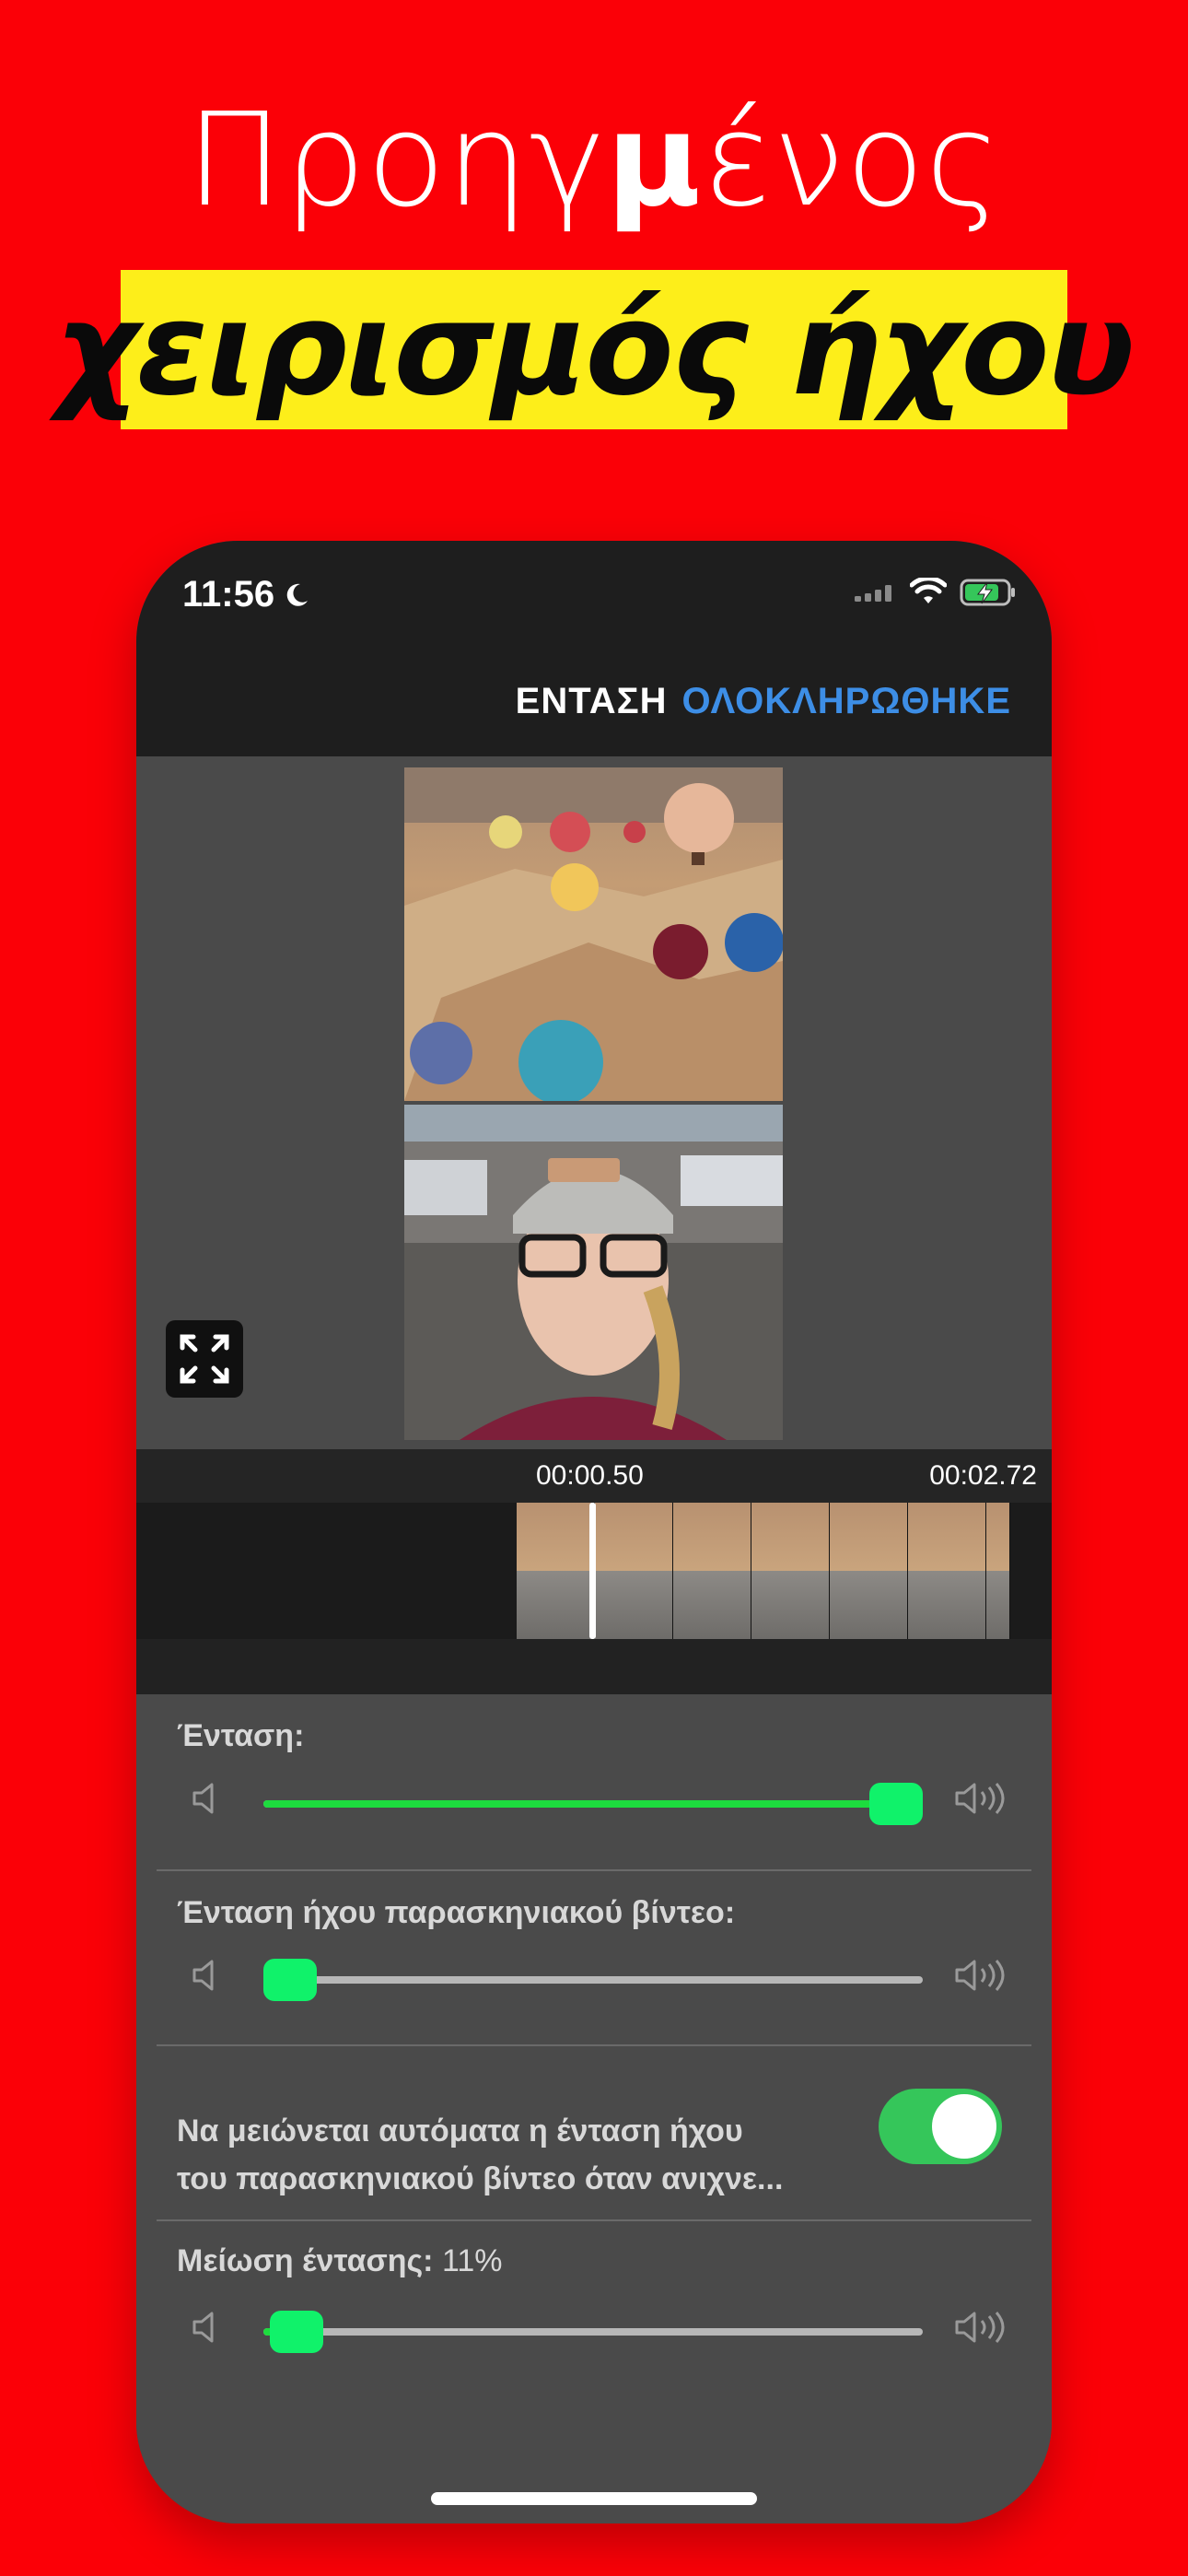  What do you see at coordinates (593, 934) in the screenshot?
I see `balloons-image` at bounding box center [593, 934].